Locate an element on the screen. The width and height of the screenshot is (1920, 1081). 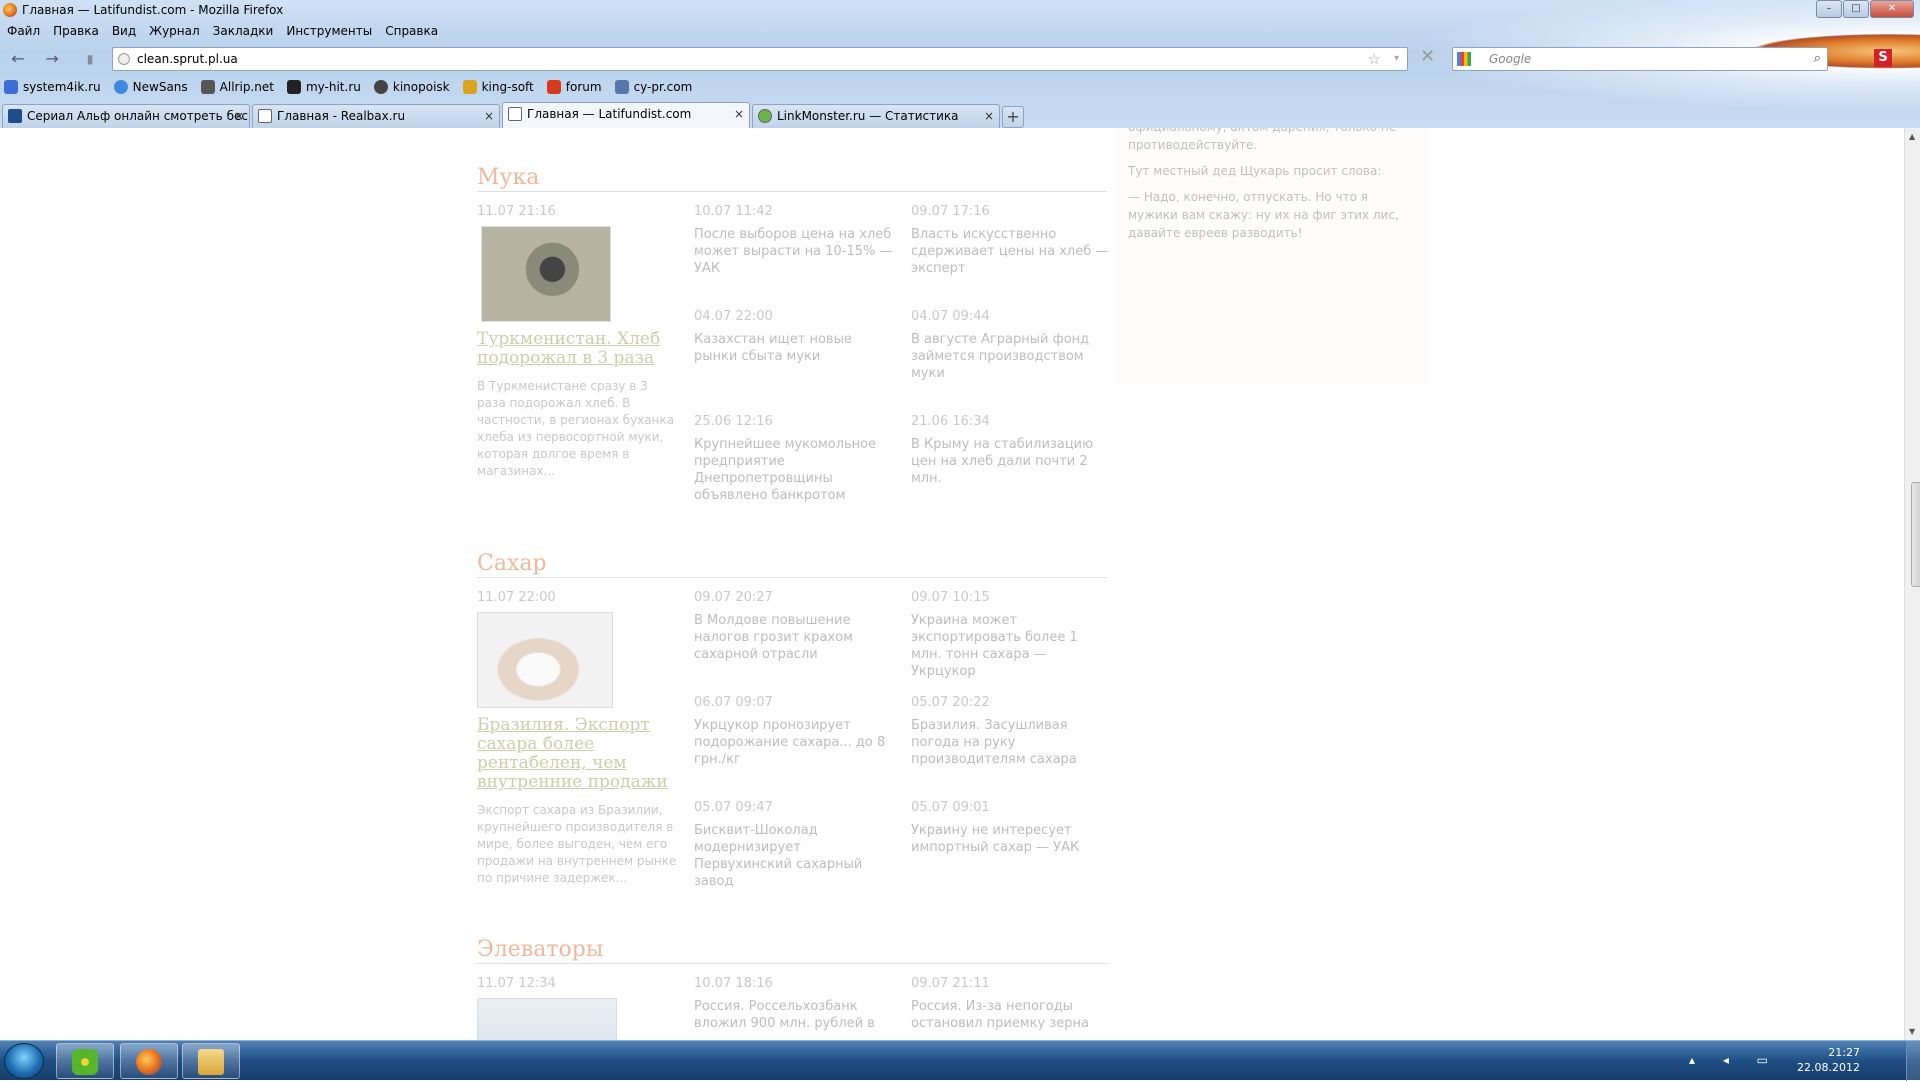
scroll-up-icon: ▲ is located at coordinates (1912, 136).